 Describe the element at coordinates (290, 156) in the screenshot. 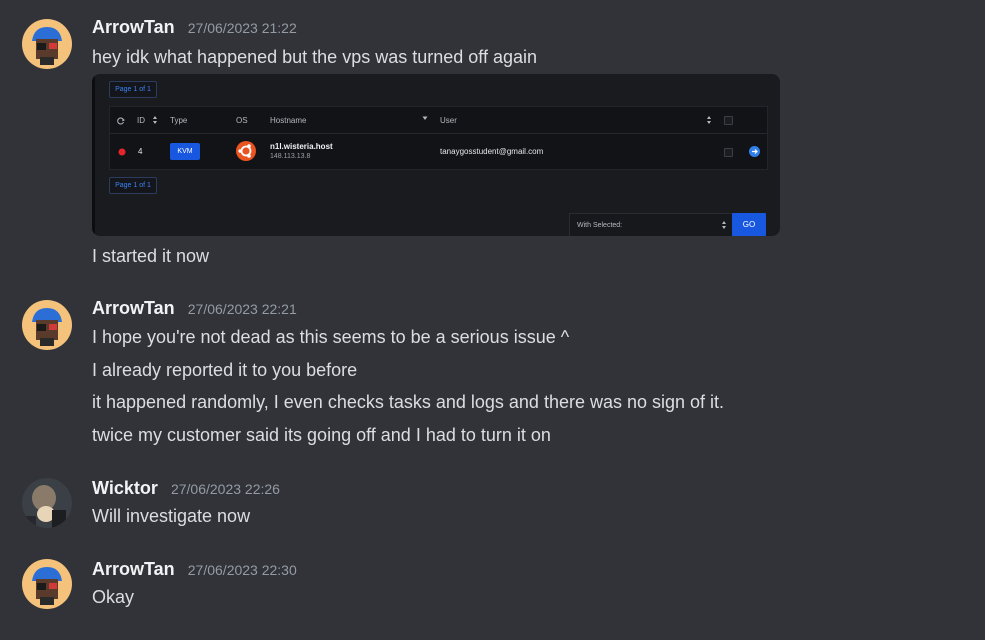

I see `row-ip: 148.113.13.8` at that location.